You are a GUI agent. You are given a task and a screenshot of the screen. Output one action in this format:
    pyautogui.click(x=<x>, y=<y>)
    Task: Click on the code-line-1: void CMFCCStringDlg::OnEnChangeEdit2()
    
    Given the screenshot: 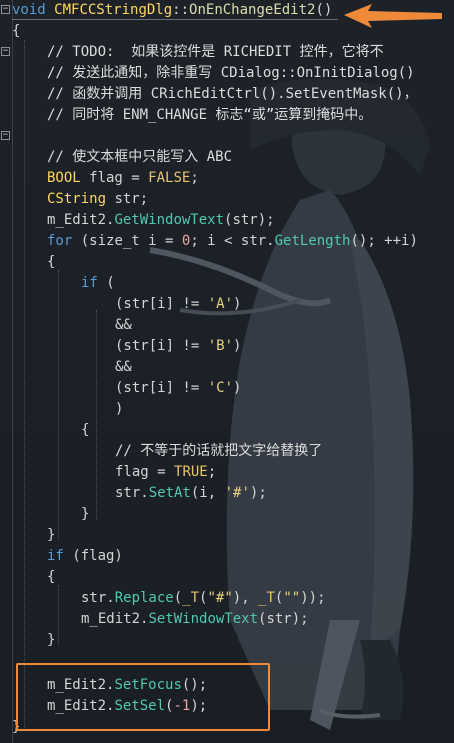 What is the action you would take?
    pyautogui.click(x=172, y=10)
    